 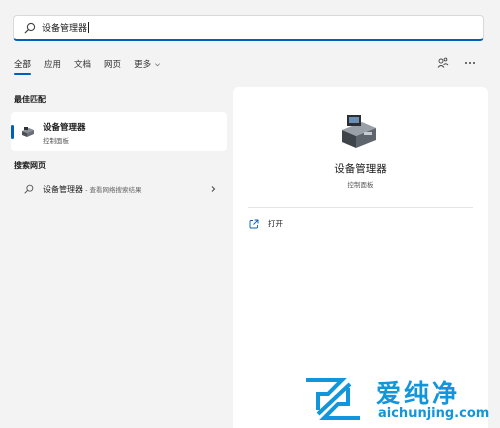 What do you see at coordinates (89, 27) in the screenshot?
I see `text-caret` at bounding box center [89, 27].